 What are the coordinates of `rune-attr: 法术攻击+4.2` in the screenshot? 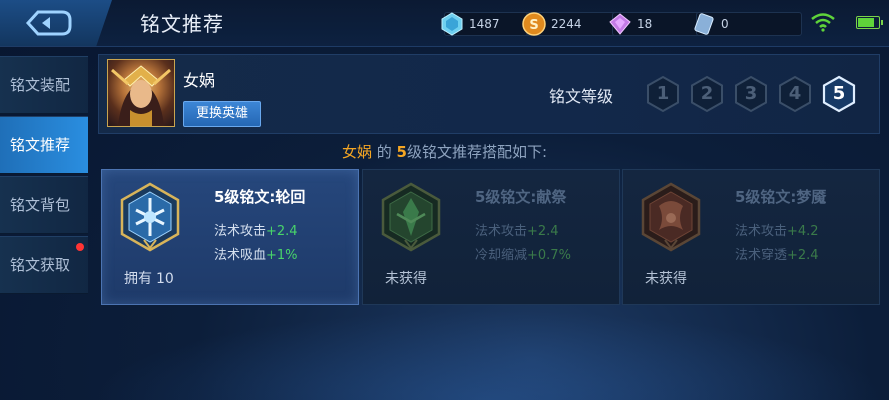 It's located at (777, 229).